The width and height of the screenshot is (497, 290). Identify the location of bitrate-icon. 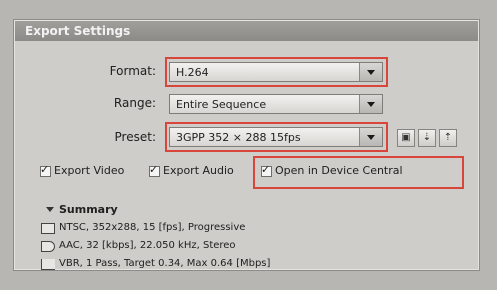
(48, 264).